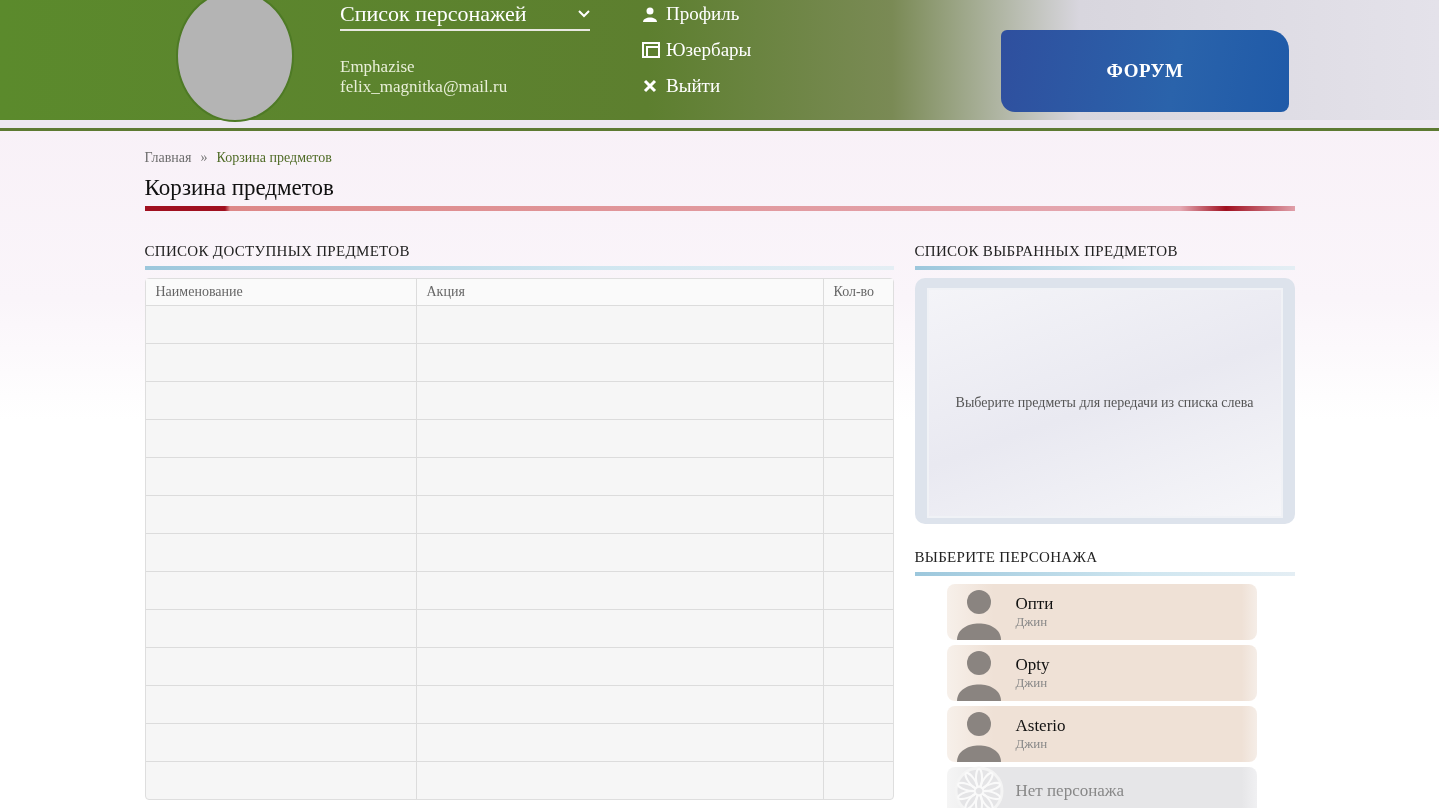 This screenshot has height=808, width=1439. Describe the element at coordinates (651, 14) in the screenshot. I see `person-icon` at that location.